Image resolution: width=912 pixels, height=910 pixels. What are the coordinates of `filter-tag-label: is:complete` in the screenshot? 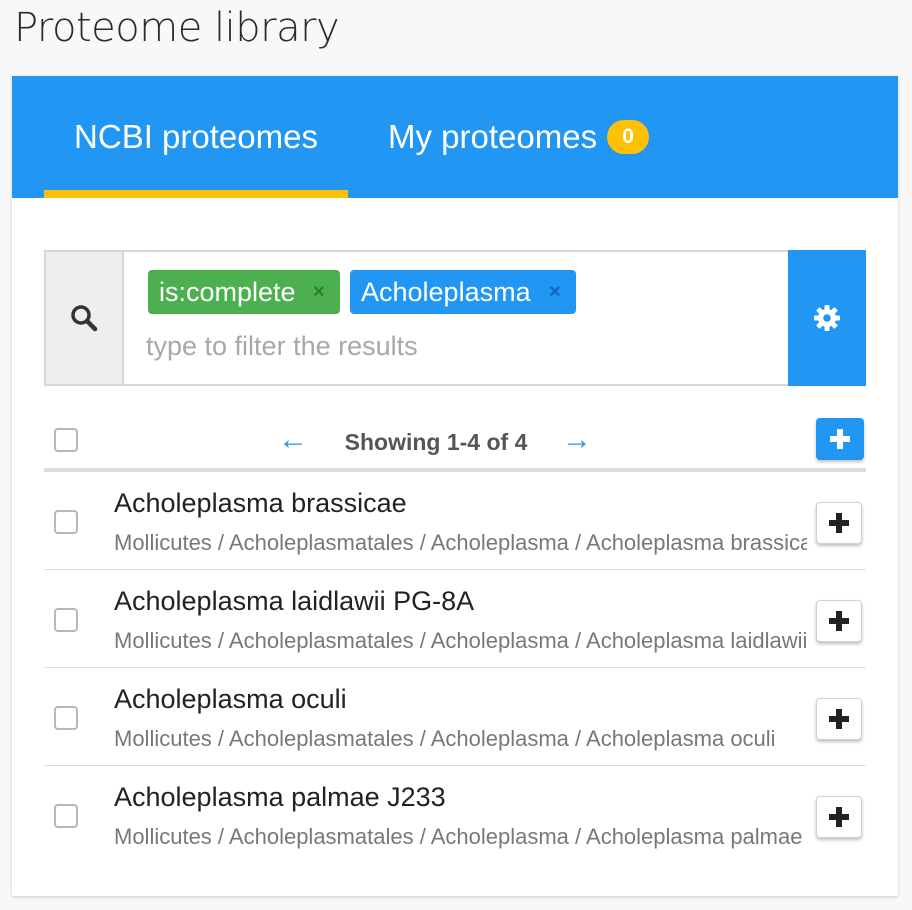 It's located at (227, 292).